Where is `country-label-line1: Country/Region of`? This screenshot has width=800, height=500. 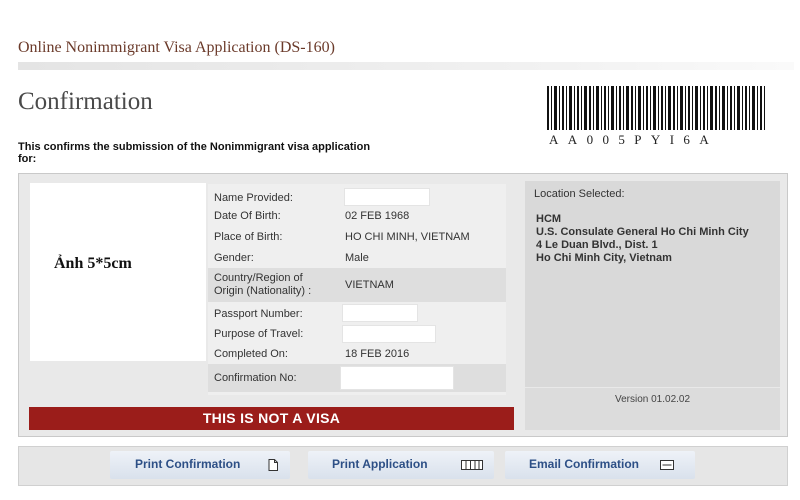
country-label-line1: Country/Region of is located at coordinates (258, 278).